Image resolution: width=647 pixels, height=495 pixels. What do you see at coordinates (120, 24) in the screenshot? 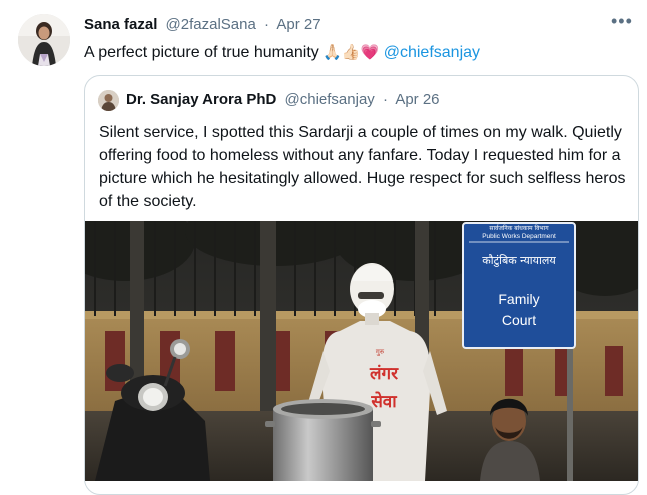
I see `author-name: Sana fazal` at bounding box center [120, 24].